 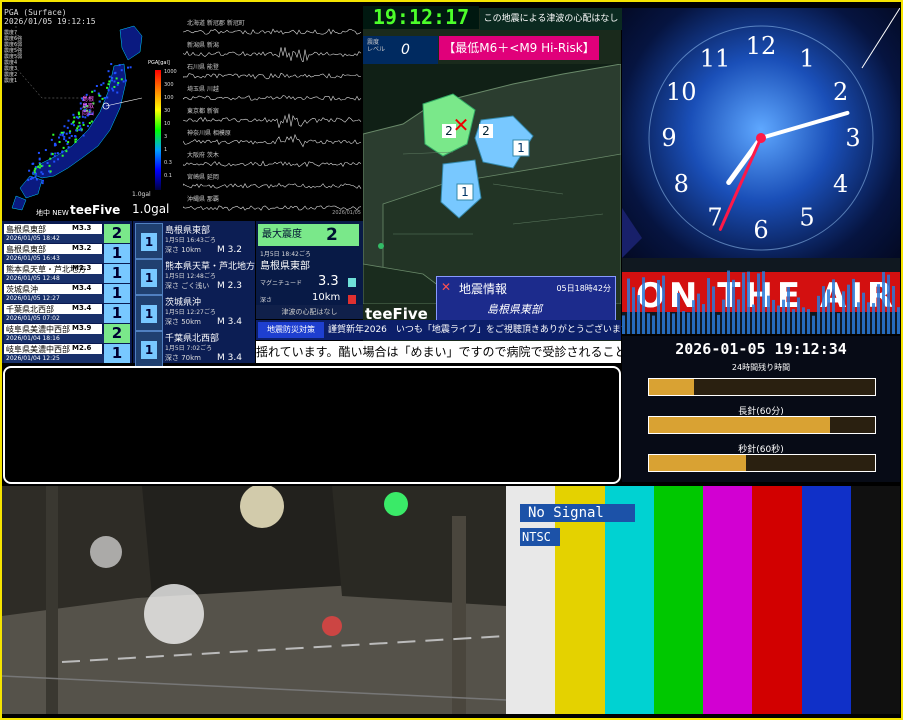 I want to click on detail-magnitude: M 2.3, so click(x=229, y=286).